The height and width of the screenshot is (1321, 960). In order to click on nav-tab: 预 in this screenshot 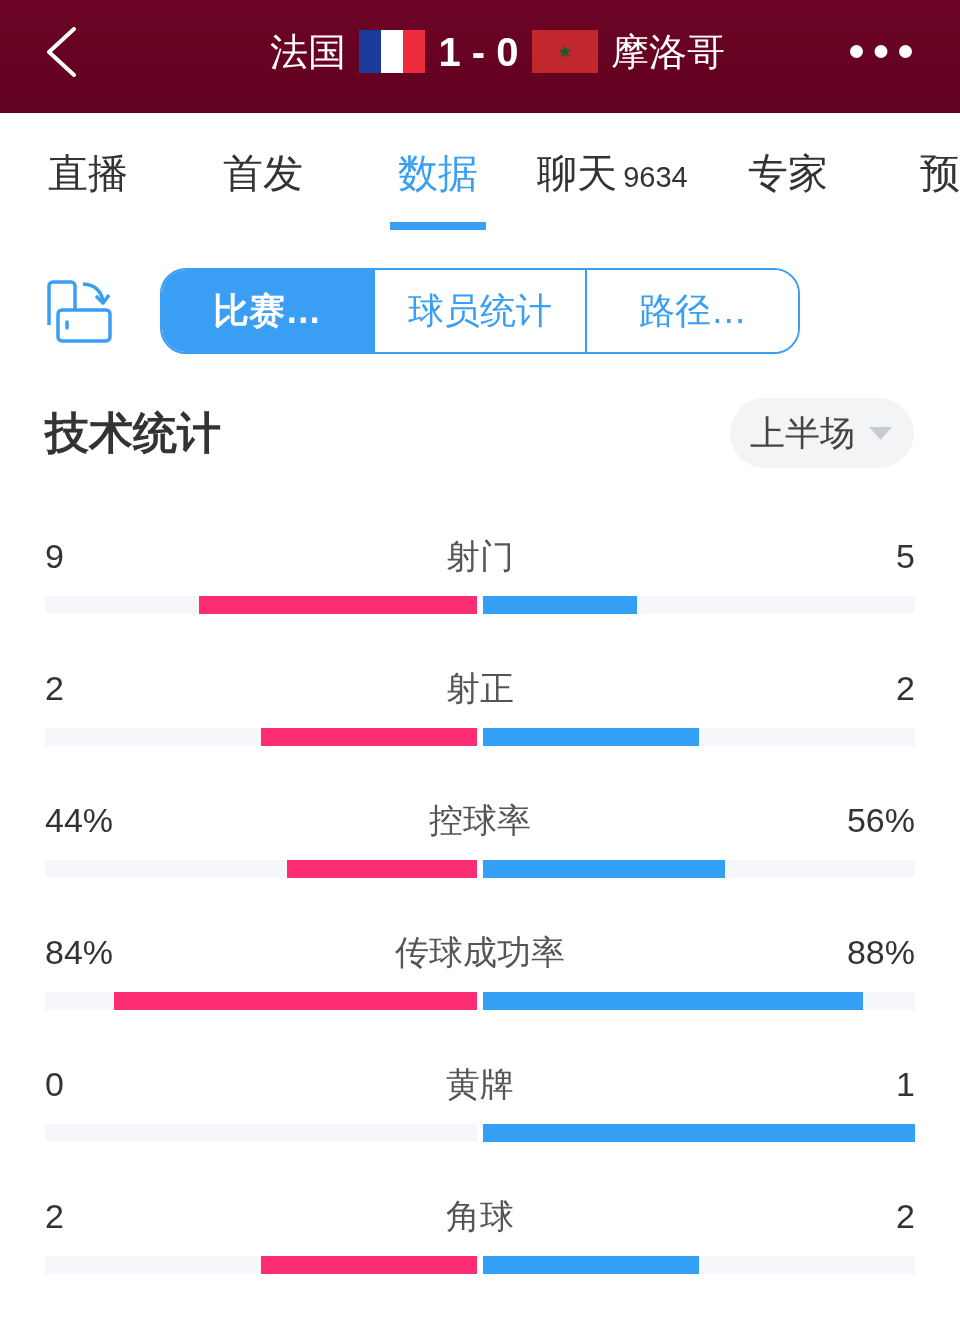, I will do `click(917, 174)`.